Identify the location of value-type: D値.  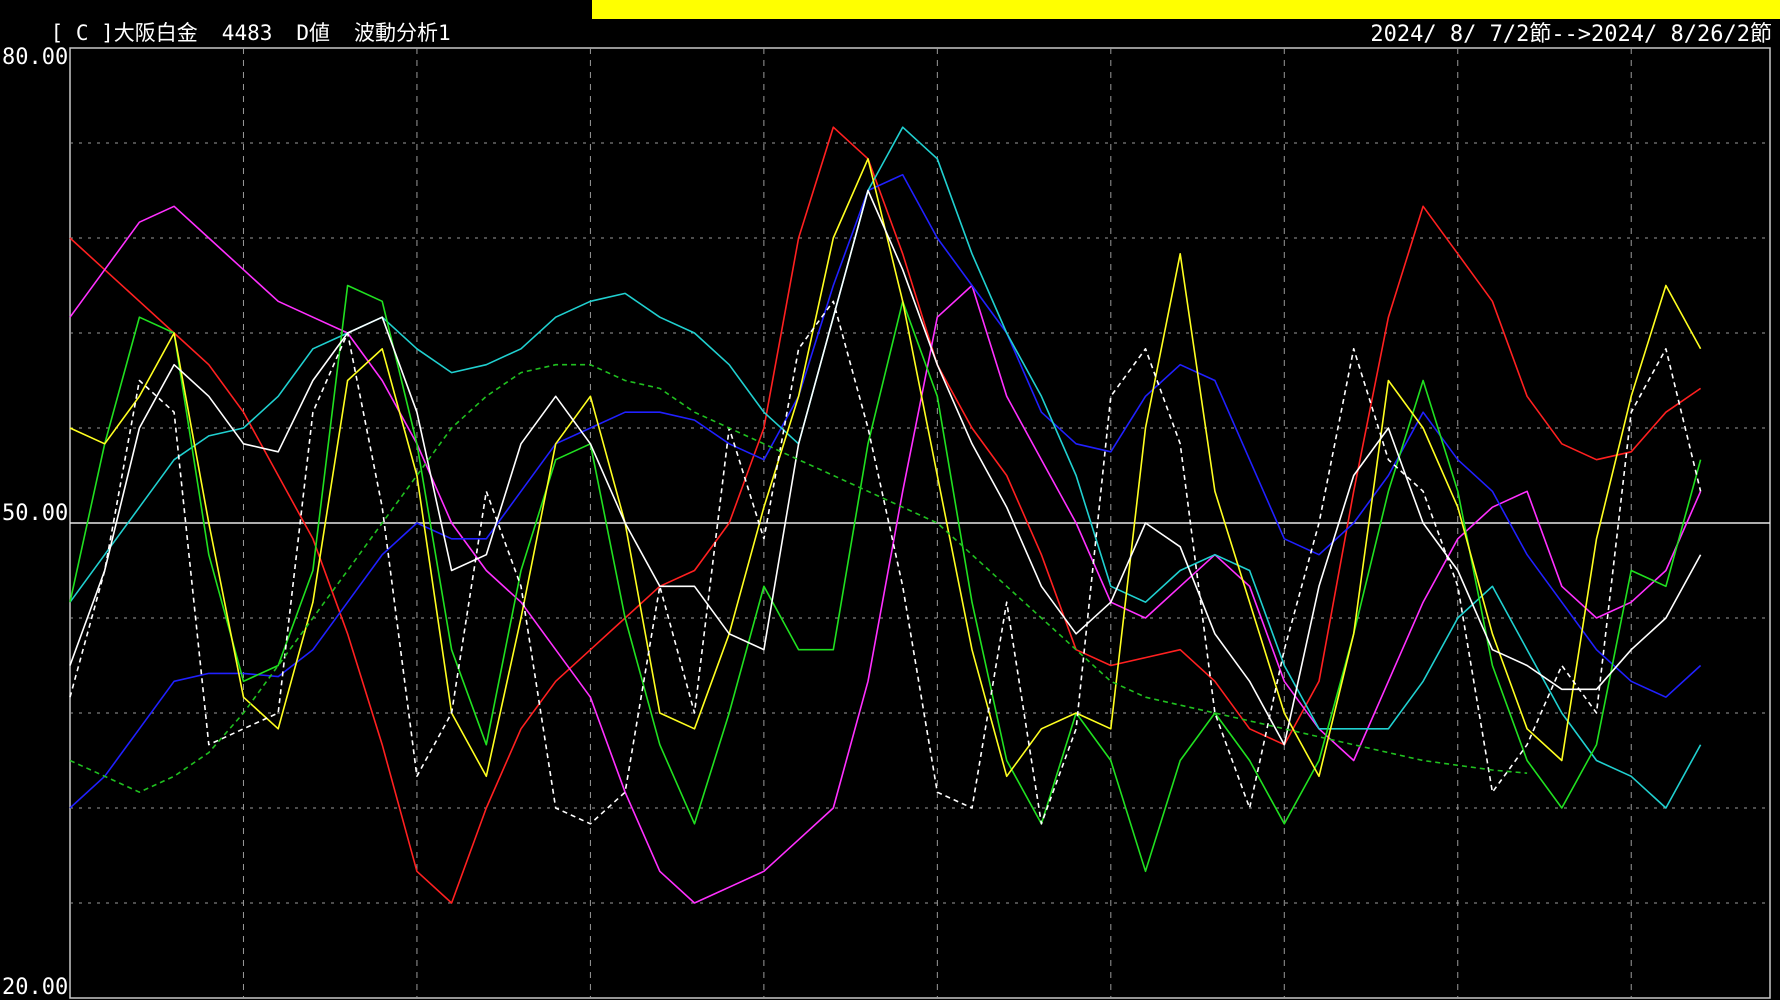
(313, 33).